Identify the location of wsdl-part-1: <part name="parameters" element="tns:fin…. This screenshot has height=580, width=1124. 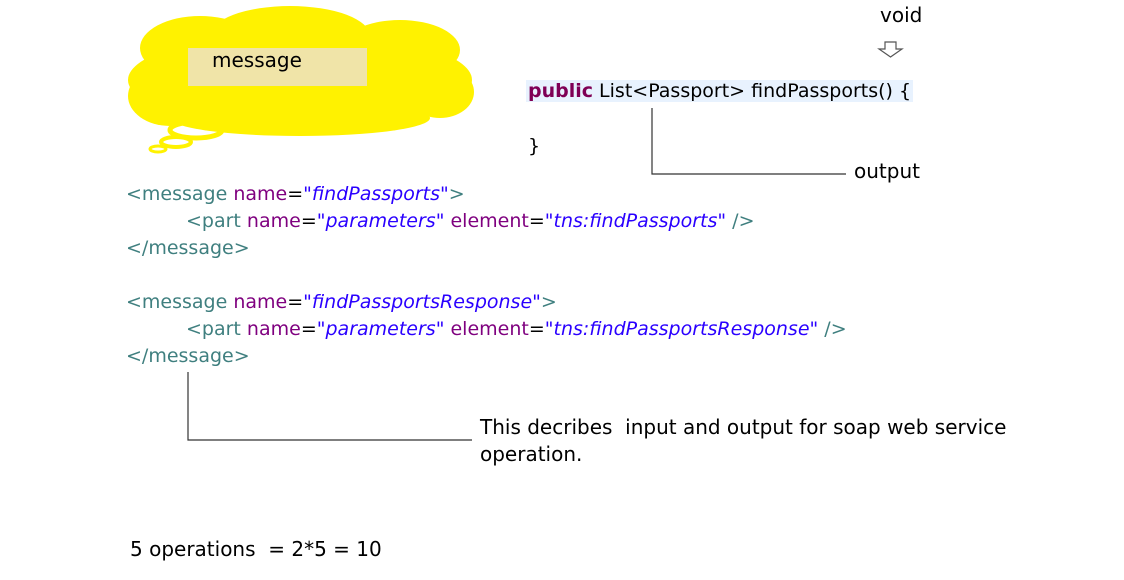
(470, 221).